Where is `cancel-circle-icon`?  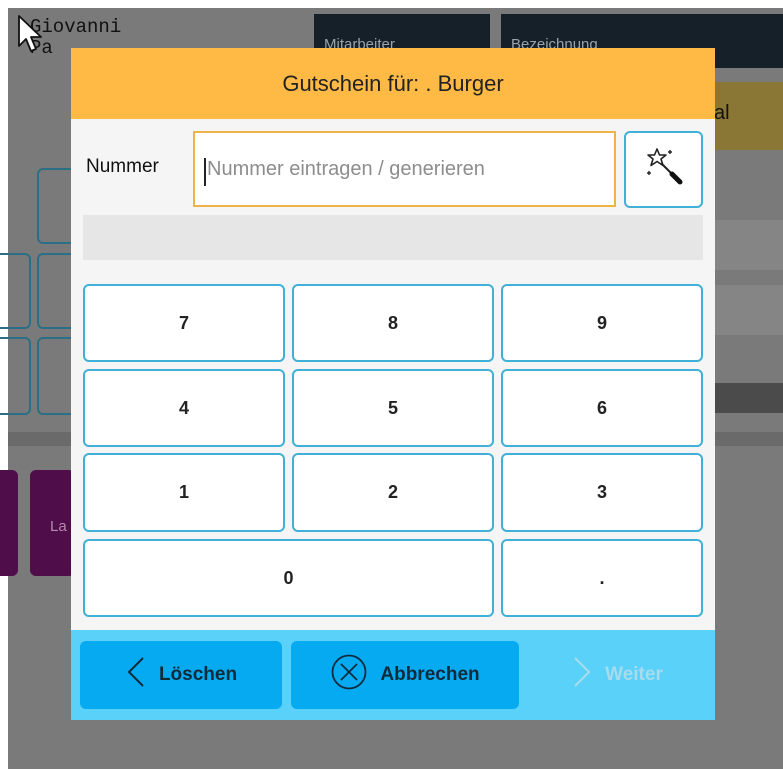
cancel-circle-icon is located at coordinates (349, 675).